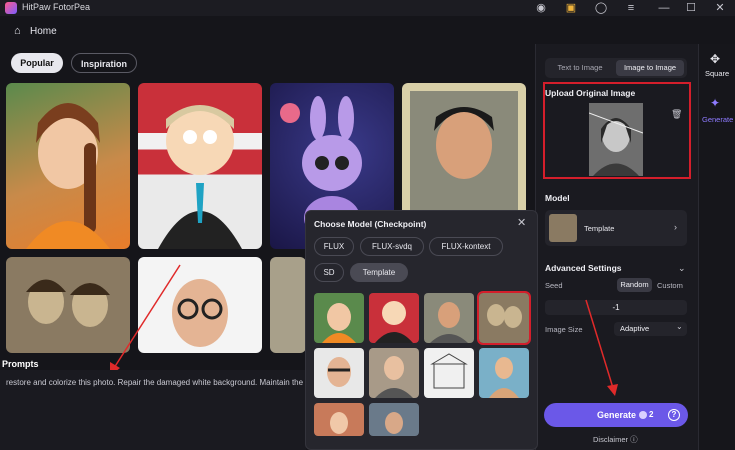  Describe the element at coordinates (631, 8) in the screenshot. I see `menu-icon: ≡` at that location.